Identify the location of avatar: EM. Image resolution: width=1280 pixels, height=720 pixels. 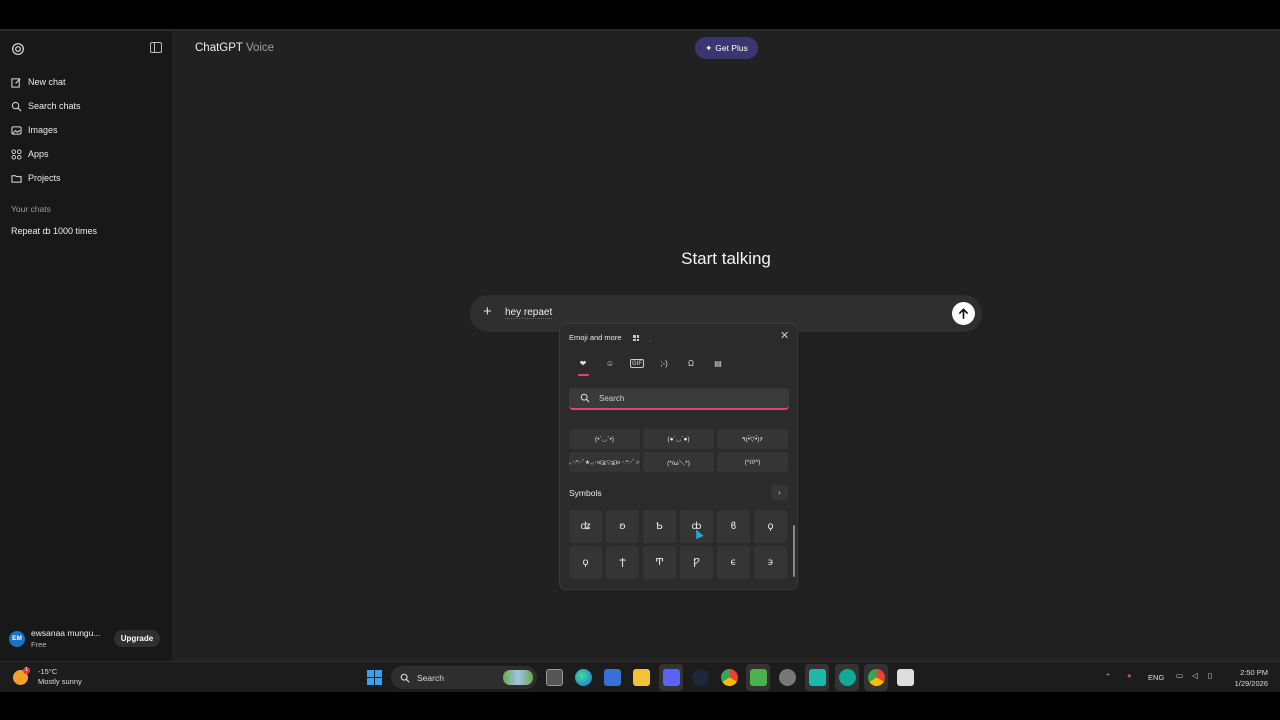
(17, 638).